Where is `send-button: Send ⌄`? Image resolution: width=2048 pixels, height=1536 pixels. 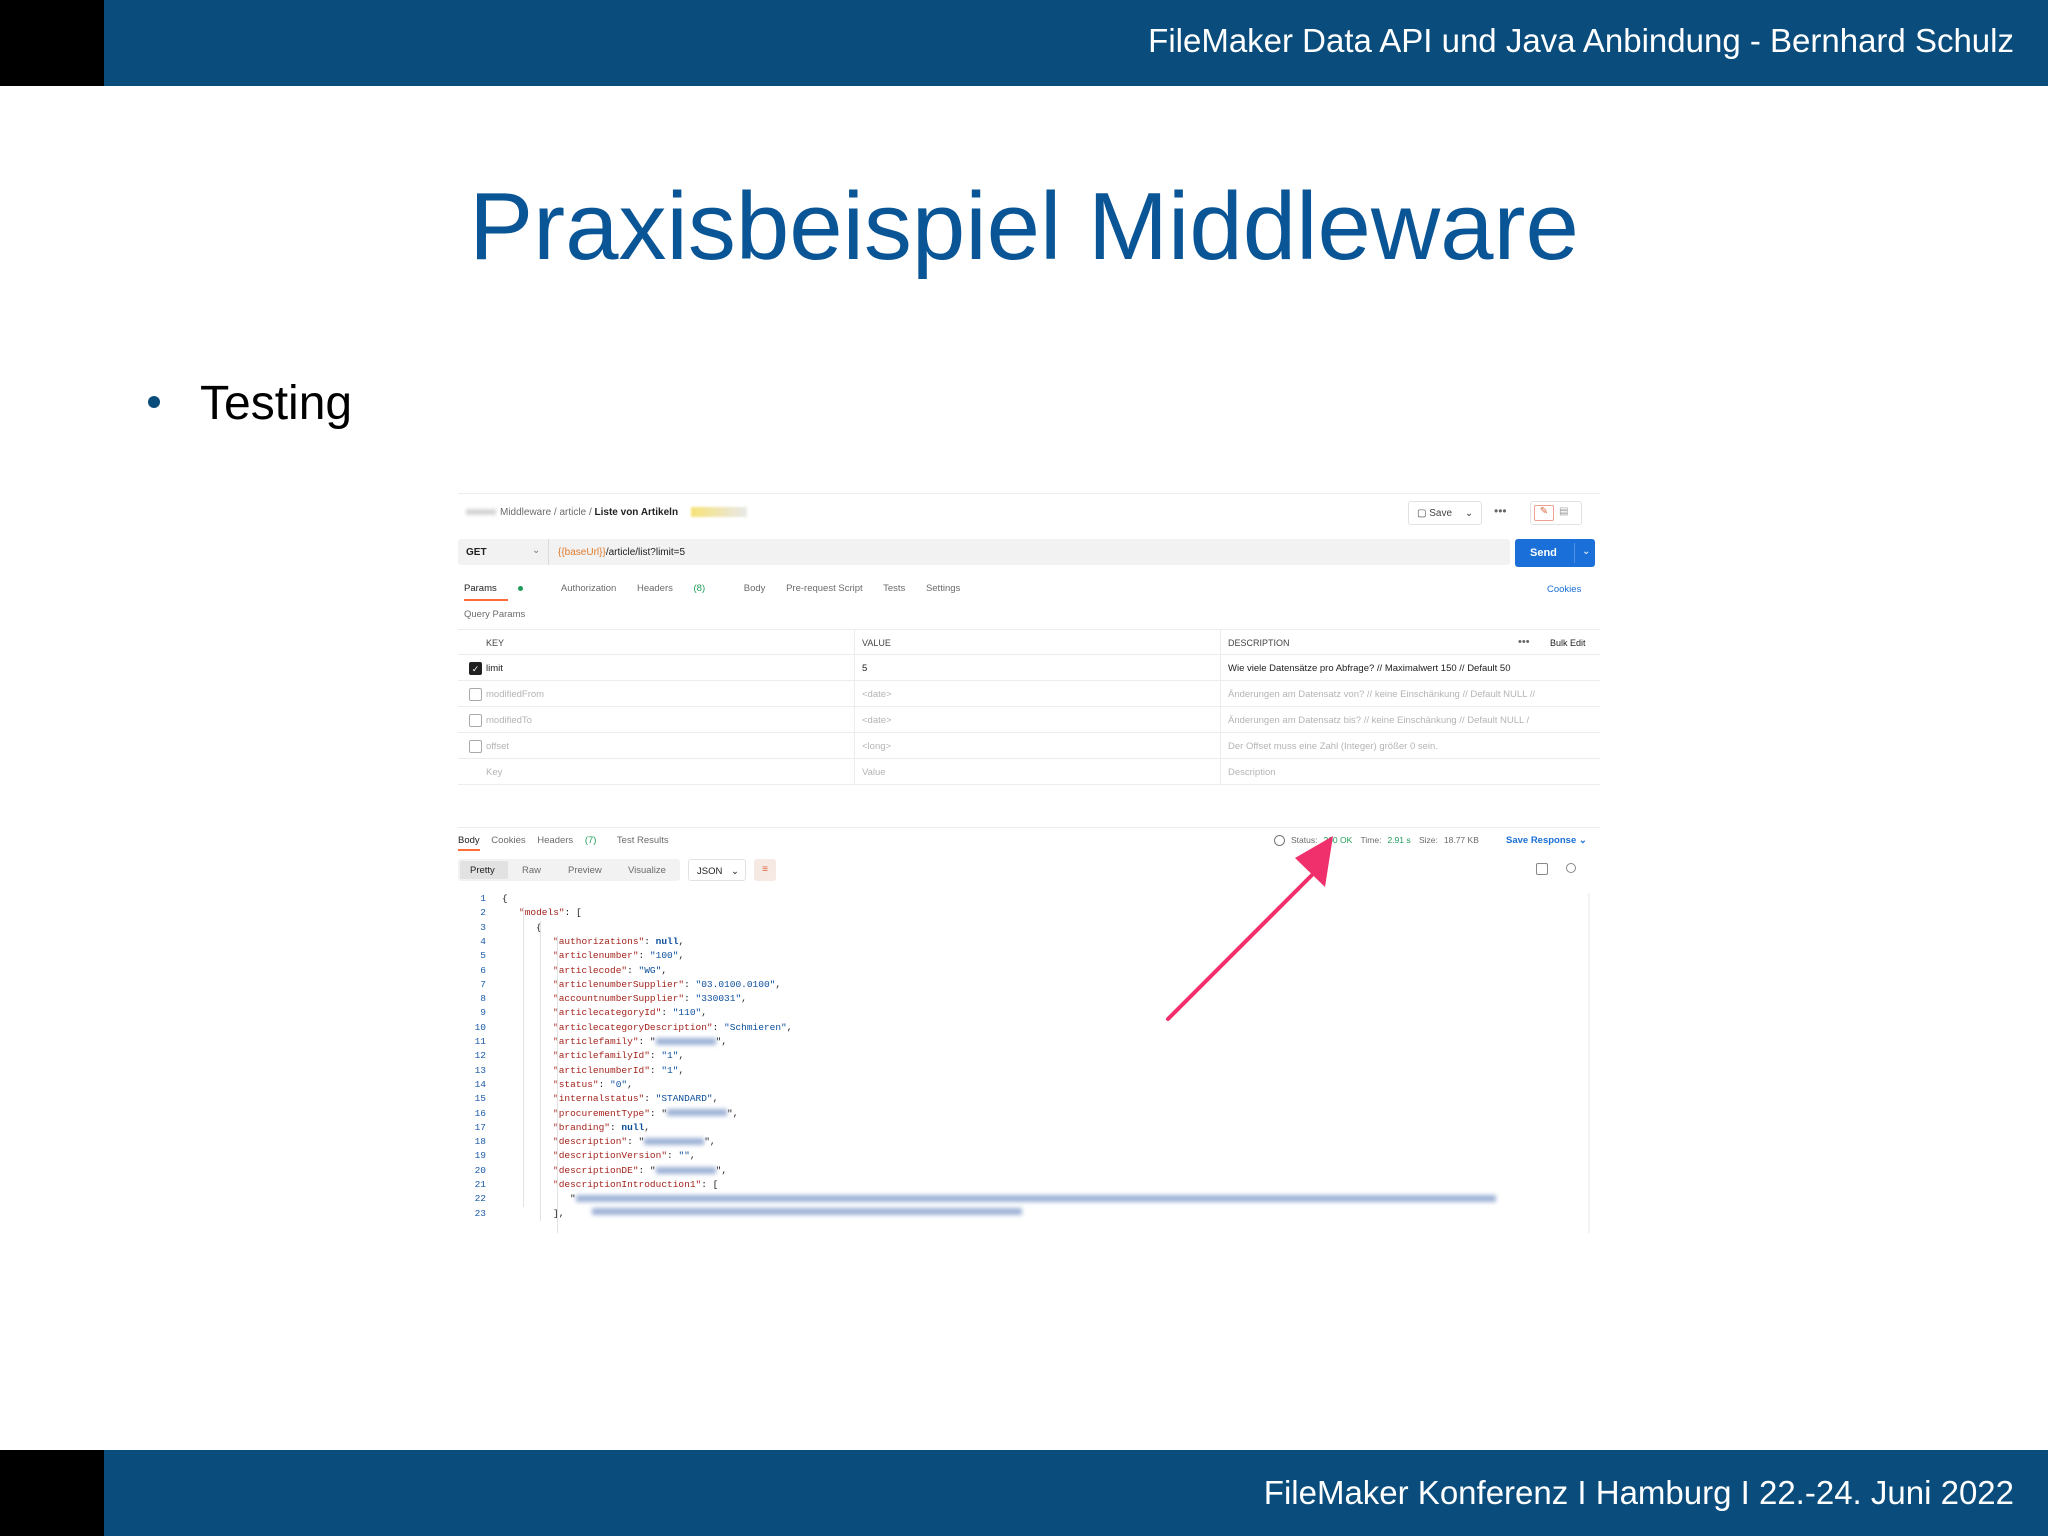
send-button: Send ⌄ is located at coordinates (1555, 553).